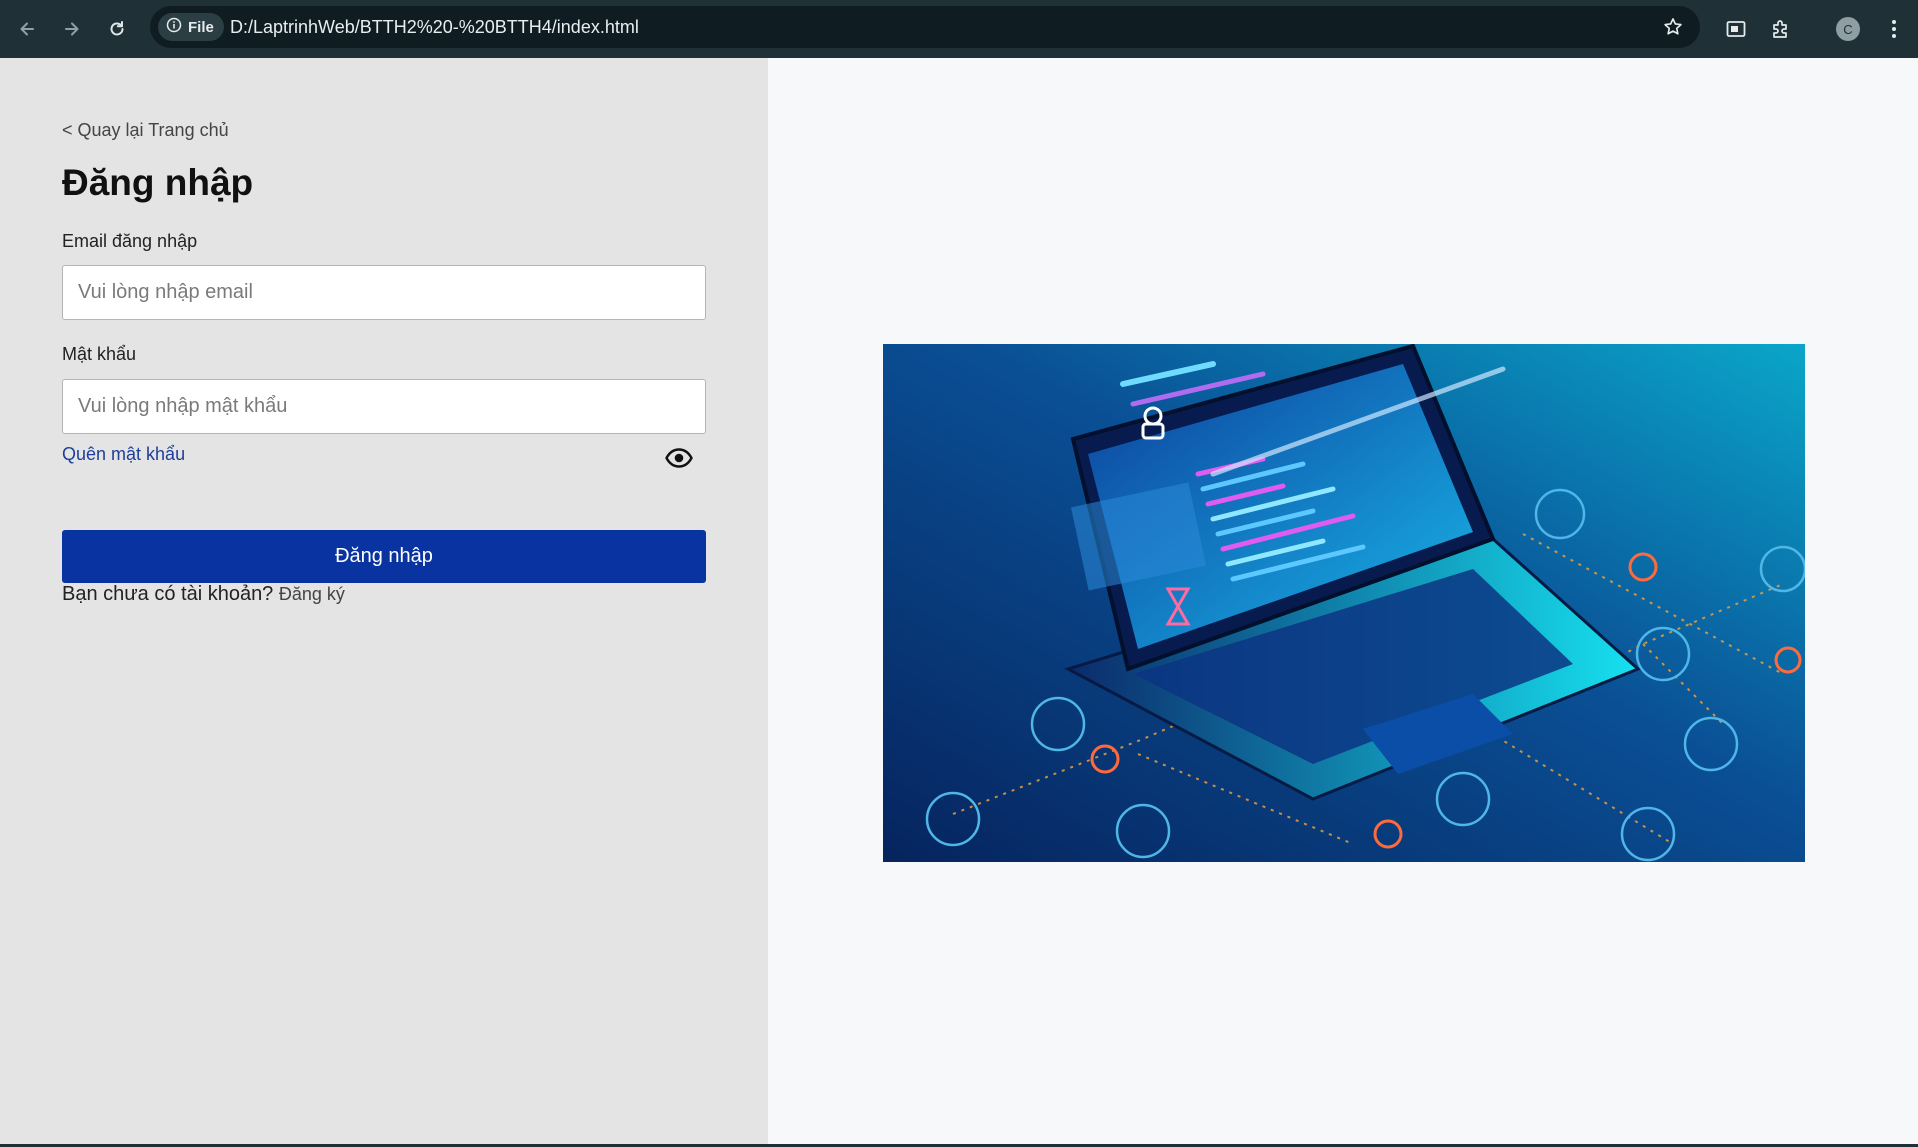  What do you see at coordinates (1736, 29) in the screenshot?
I see `reading-mode-icon` at bounding box center [1736, 29].